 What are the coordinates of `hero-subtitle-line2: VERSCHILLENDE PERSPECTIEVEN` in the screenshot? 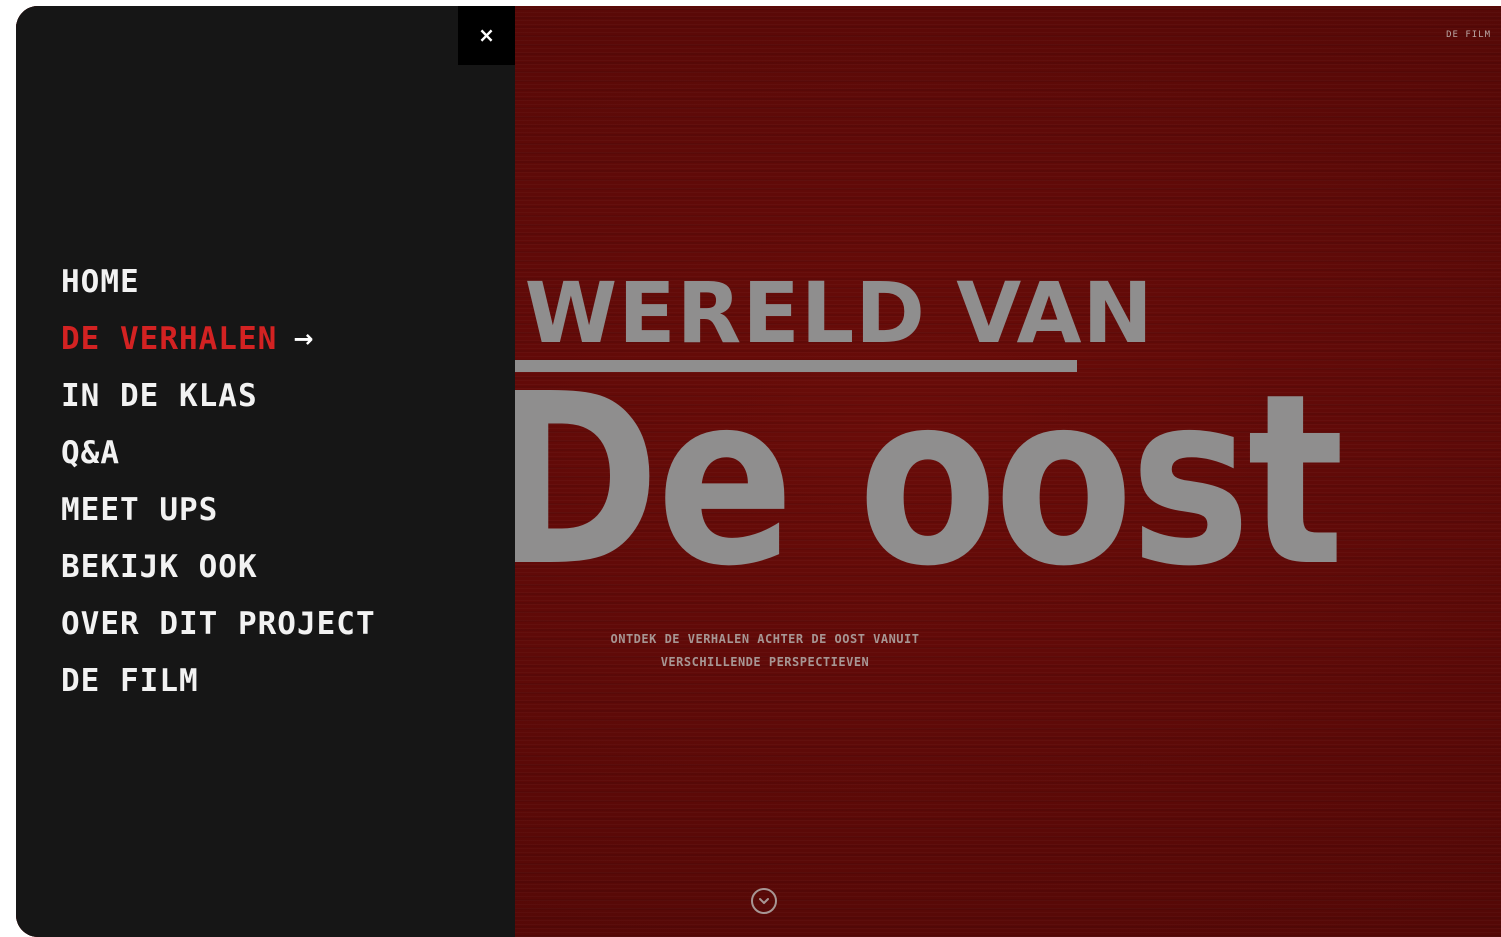 It's located at (765, 662).